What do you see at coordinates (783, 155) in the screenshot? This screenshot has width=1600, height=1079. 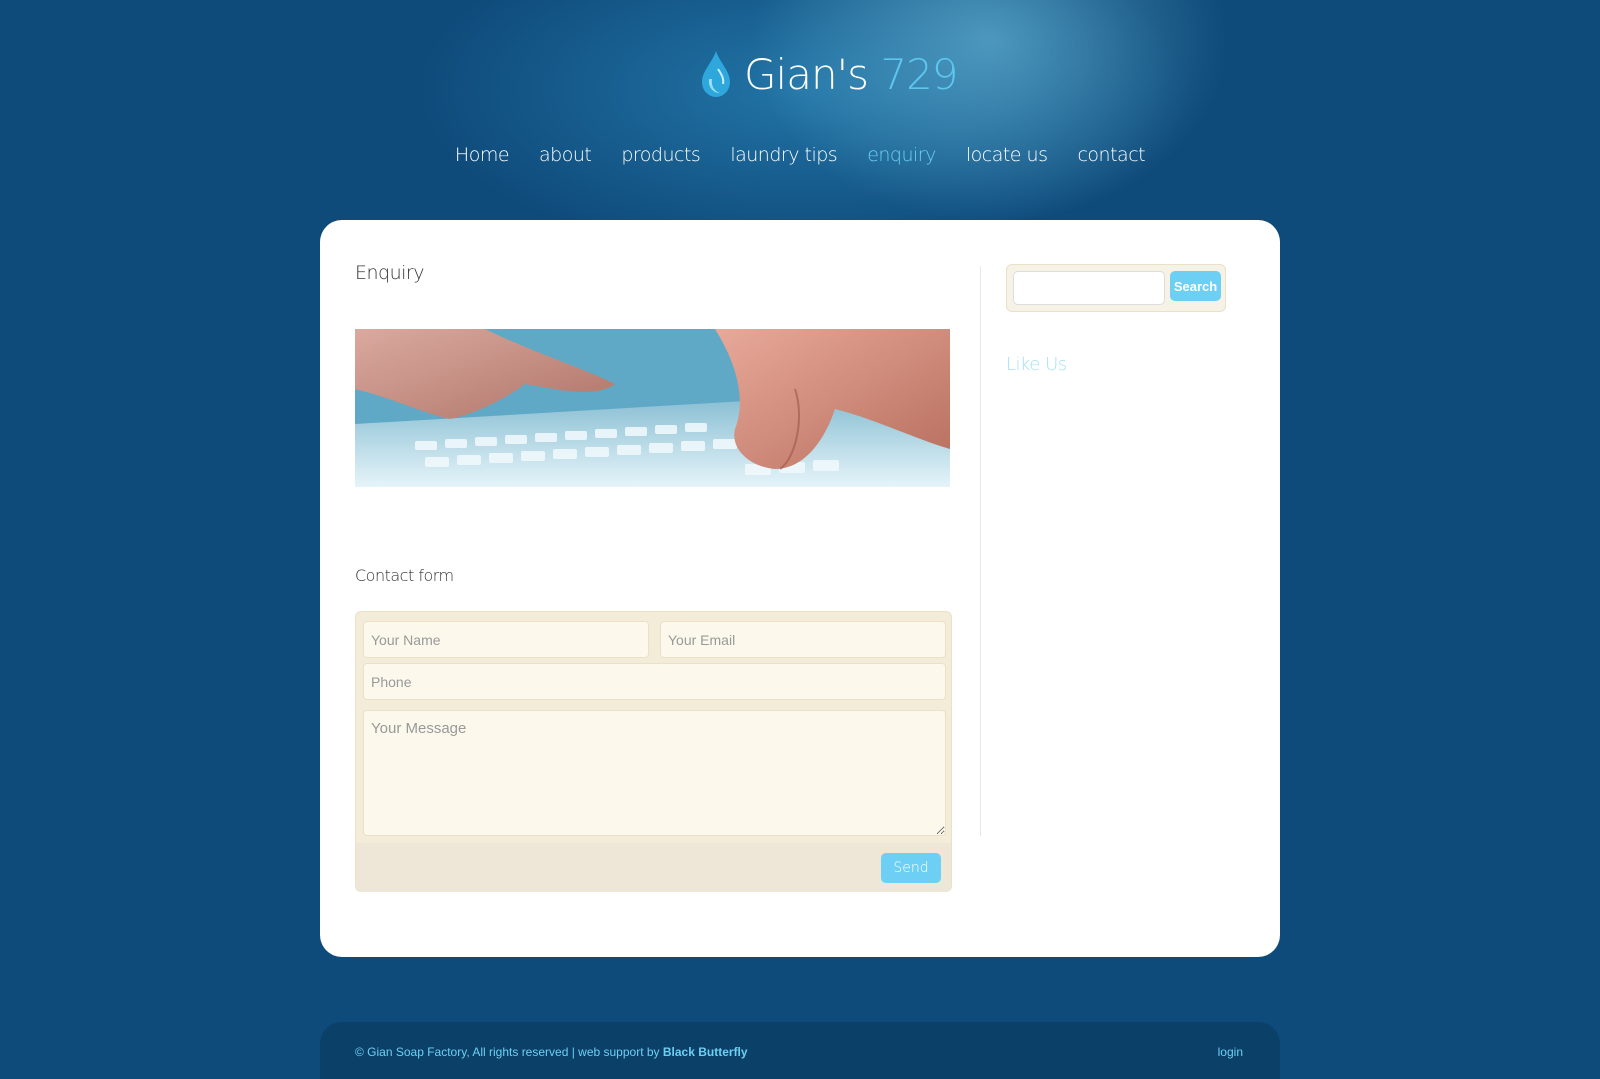 I see `nav-laundry-tips: laundry tips` at bounding box center [783, 155].